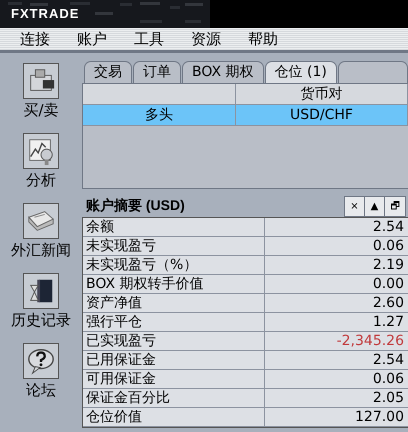 The height and width of the screenshot is (432, 408). What do you see at coordinates (174, 284) in the screenshot?
I see `table-cell: BOX 期权转手价值` at bounding box center [174, 284].